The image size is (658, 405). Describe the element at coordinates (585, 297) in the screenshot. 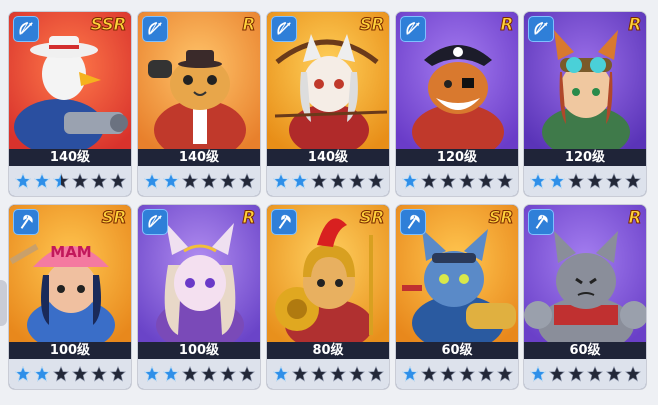

I see `hero-card: R 60级` at that location.